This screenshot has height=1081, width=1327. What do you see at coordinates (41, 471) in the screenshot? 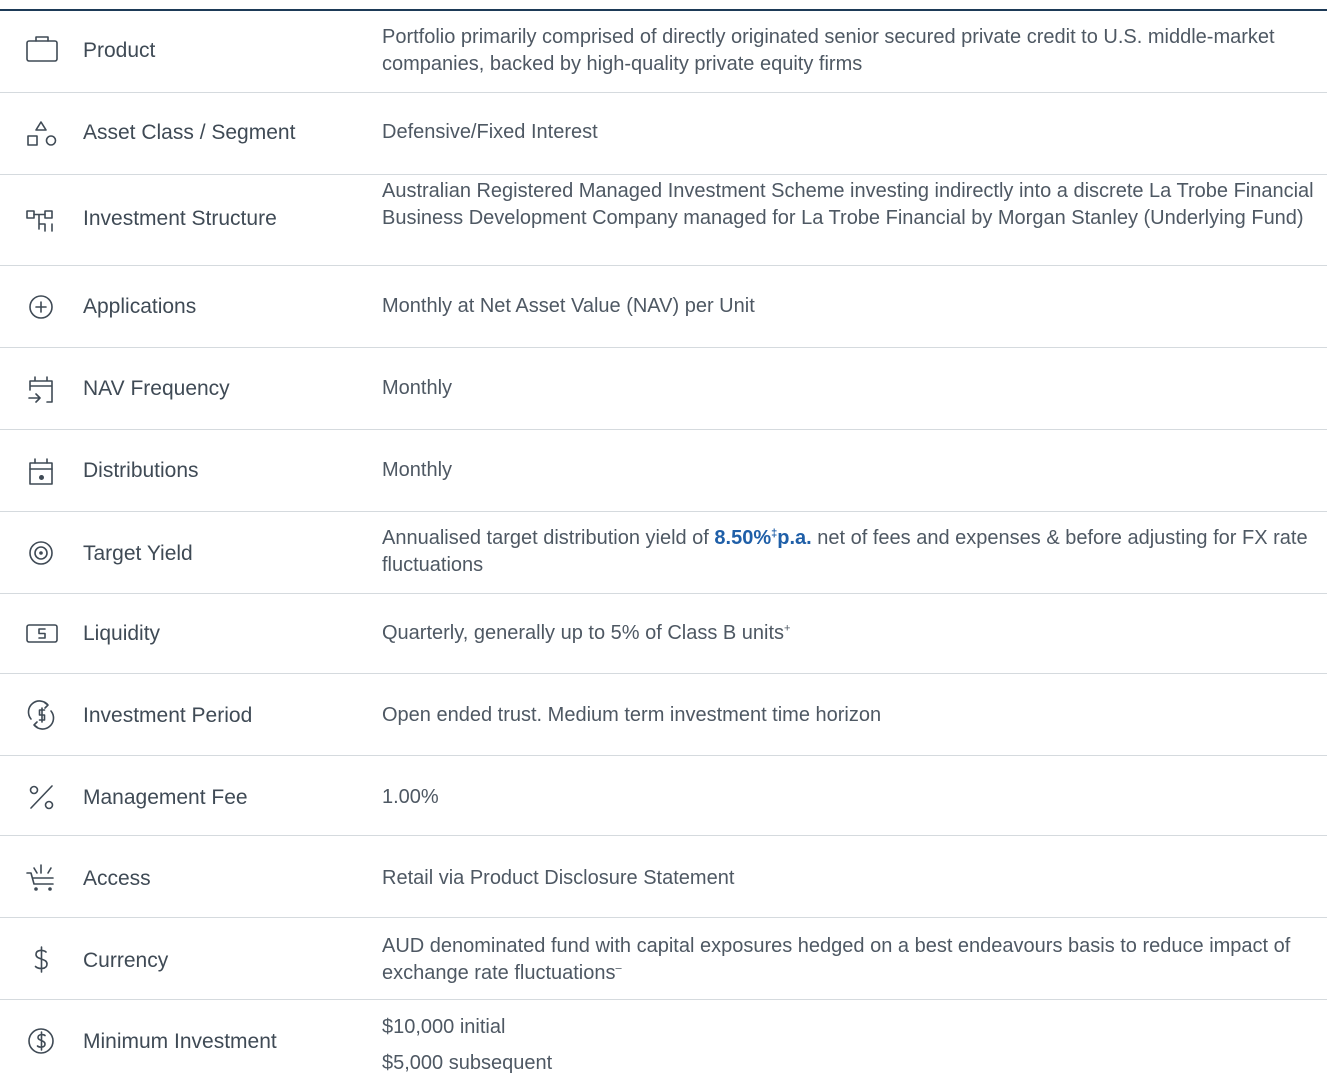
I see `calendar-dot-icon` at bounding box center [41, 471].